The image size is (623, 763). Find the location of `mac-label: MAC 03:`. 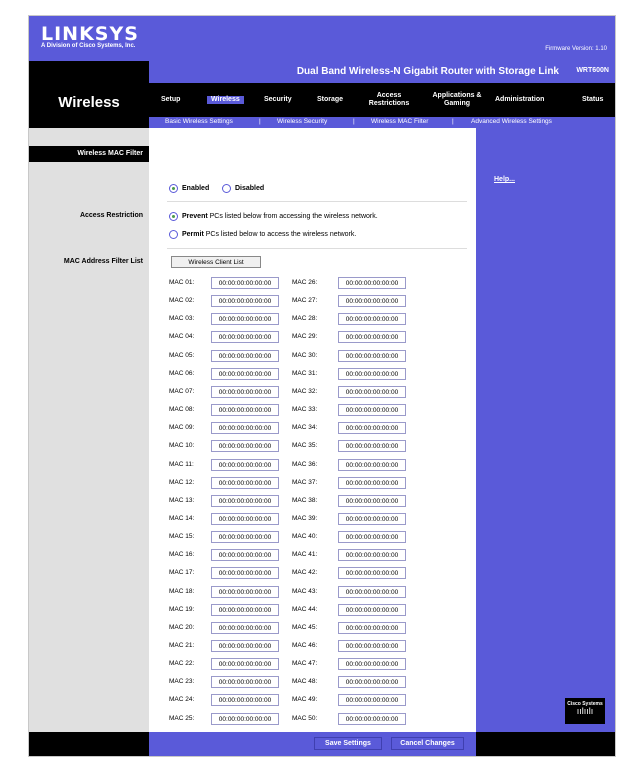

mac-label: MAC 03: is located at coordinates (182, 318).